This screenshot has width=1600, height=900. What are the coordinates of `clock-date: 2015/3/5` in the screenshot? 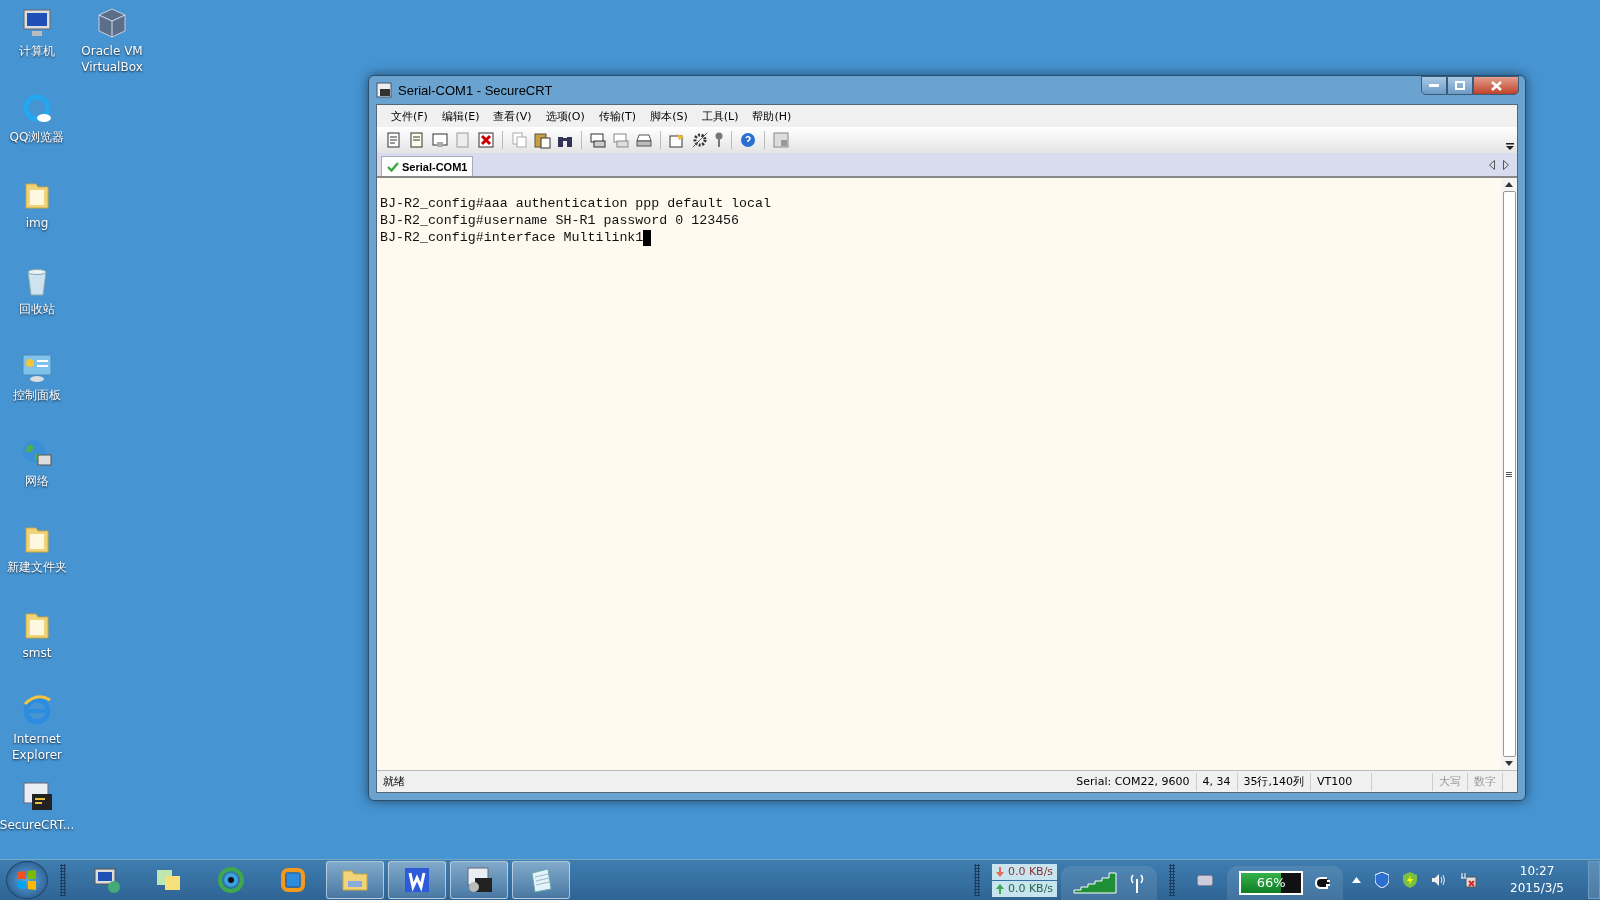 It's located at (1537, 888).